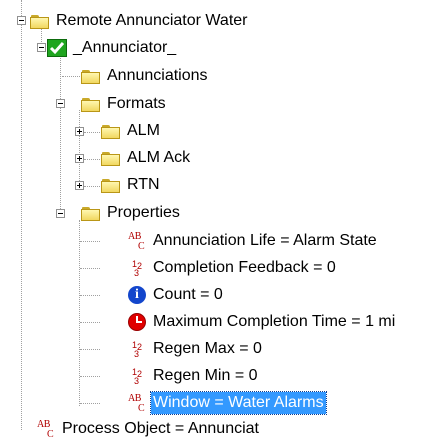 This screenshot has height=442, width=442. I want to click on expand-toggle-rtn, so click(79, 185).